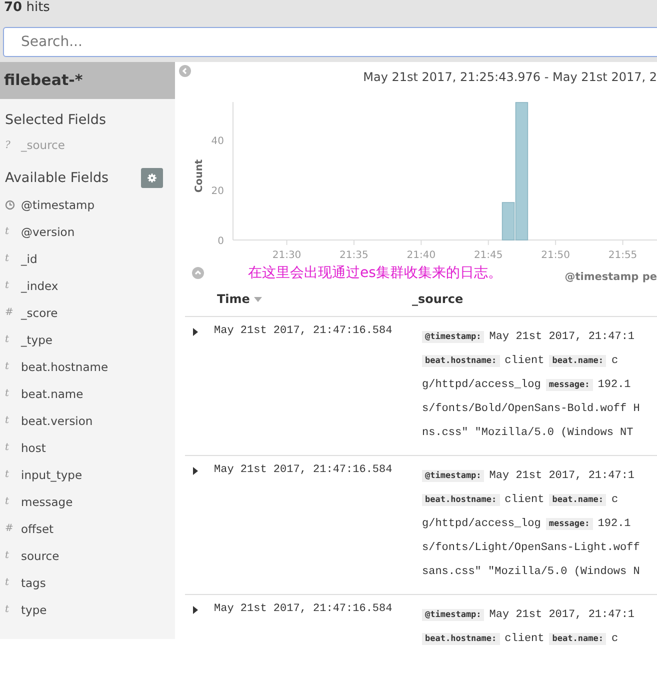 This screenshot has height=678, width=657. What do you see at coordinates (185, 71) in the screenshot?
I see `collapse-left-icon` at bounding box center [185, 71].